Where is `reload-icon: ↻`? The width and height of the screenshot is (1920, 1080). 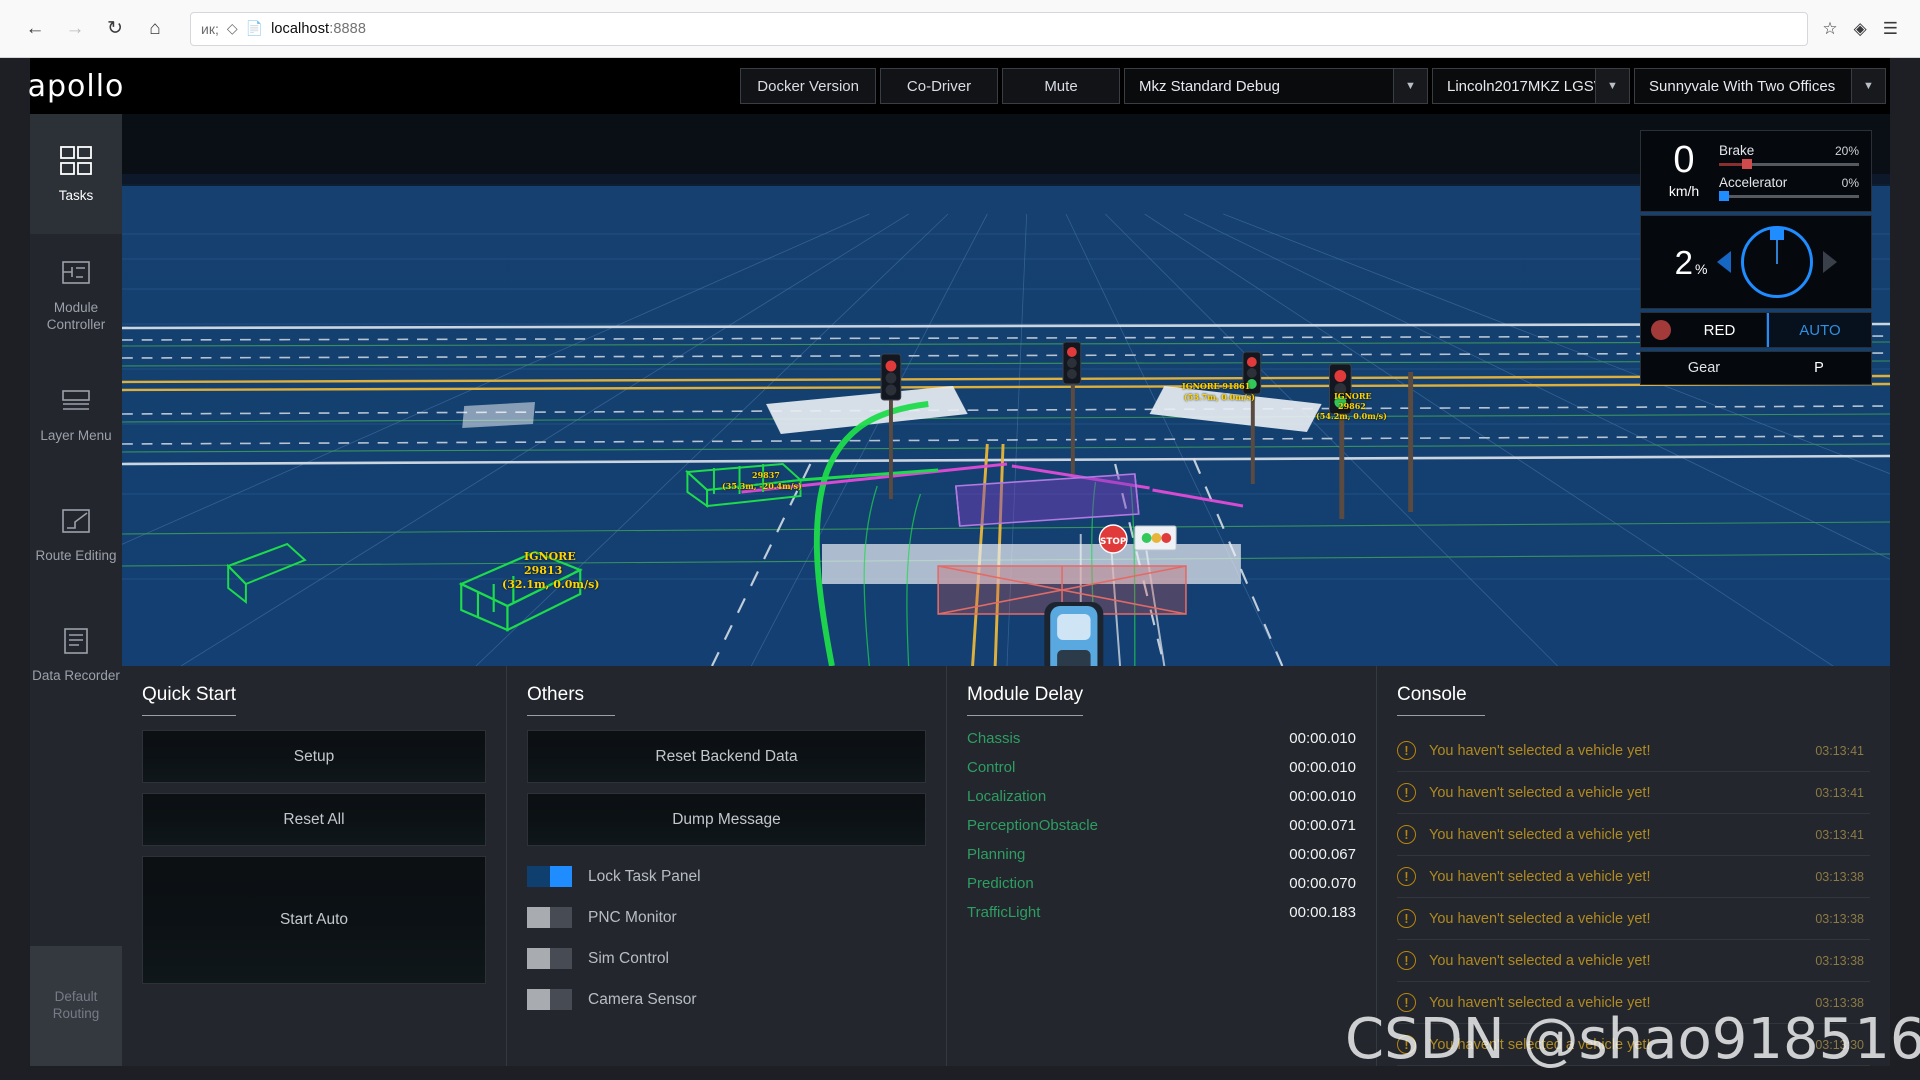
reload-icon: ↻ is located at coordinates (115, 29).